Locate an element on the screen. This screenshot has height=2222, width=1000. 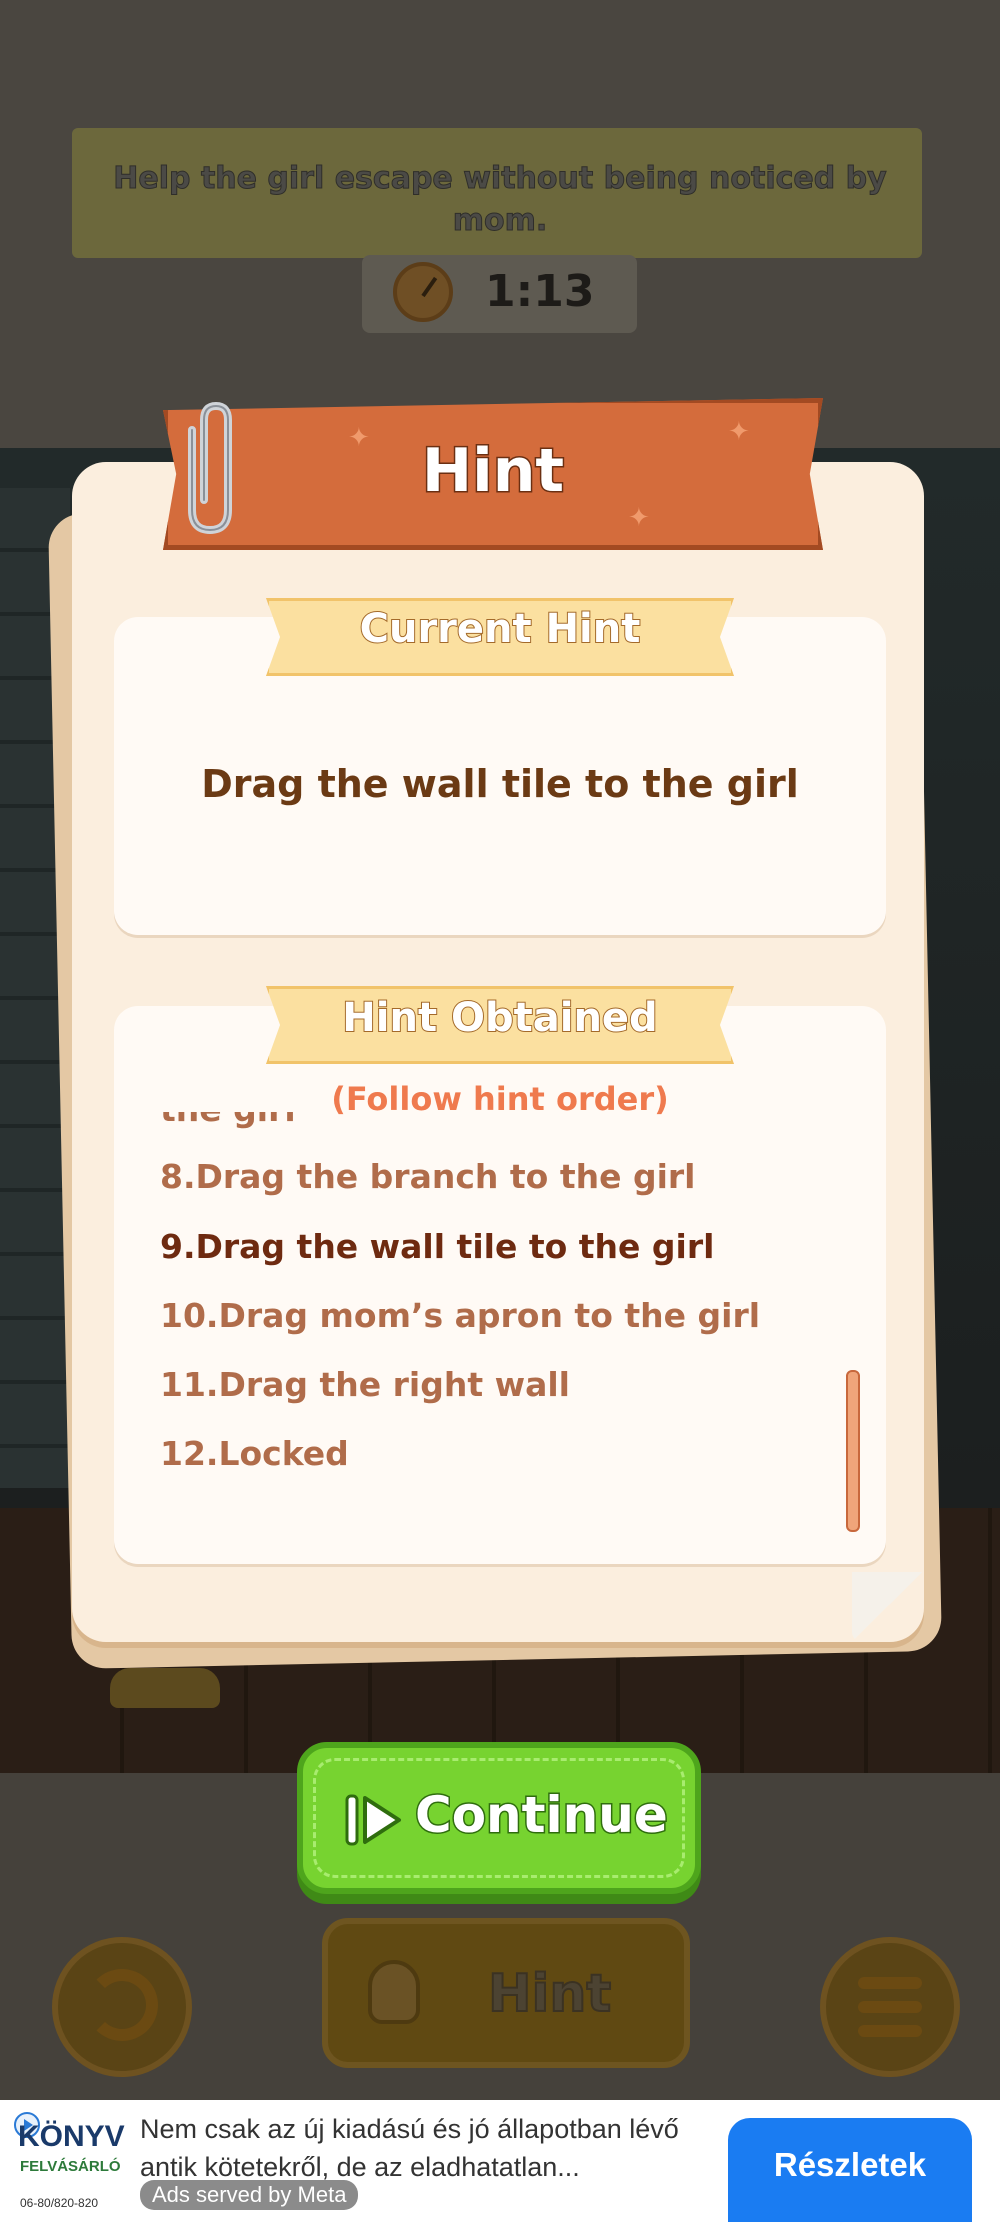
hint-list-item: 11.Drag the right wall is located at coordinates (365, 1384).